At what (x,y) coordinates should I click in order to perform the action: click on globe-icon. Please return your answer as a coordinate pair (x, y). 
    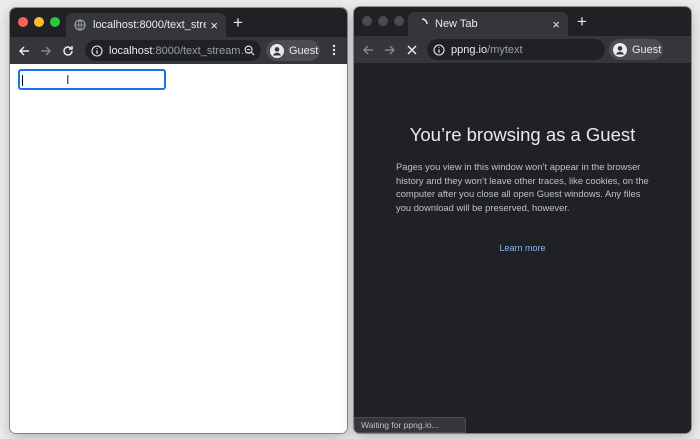
    Looking at the image, I should click on (80, 25).